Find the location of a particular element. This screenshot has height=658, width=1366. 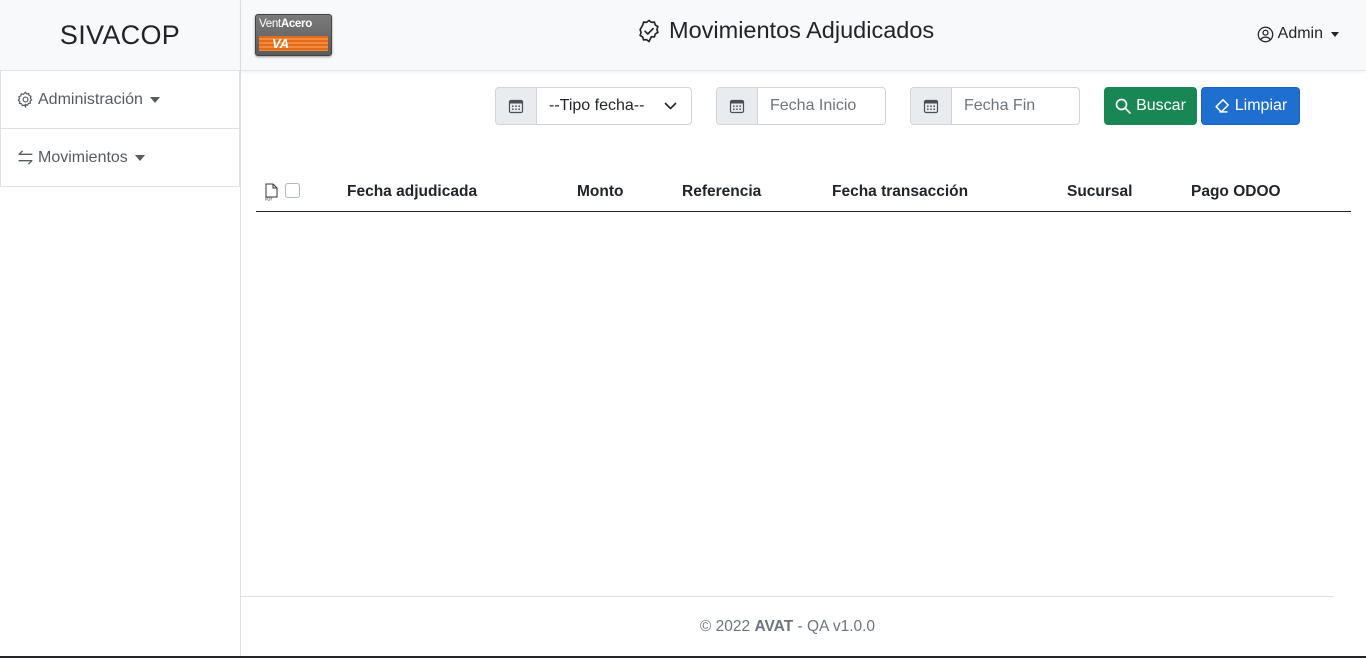

column-header-monto: Monto is located at coordinates (600, 192).